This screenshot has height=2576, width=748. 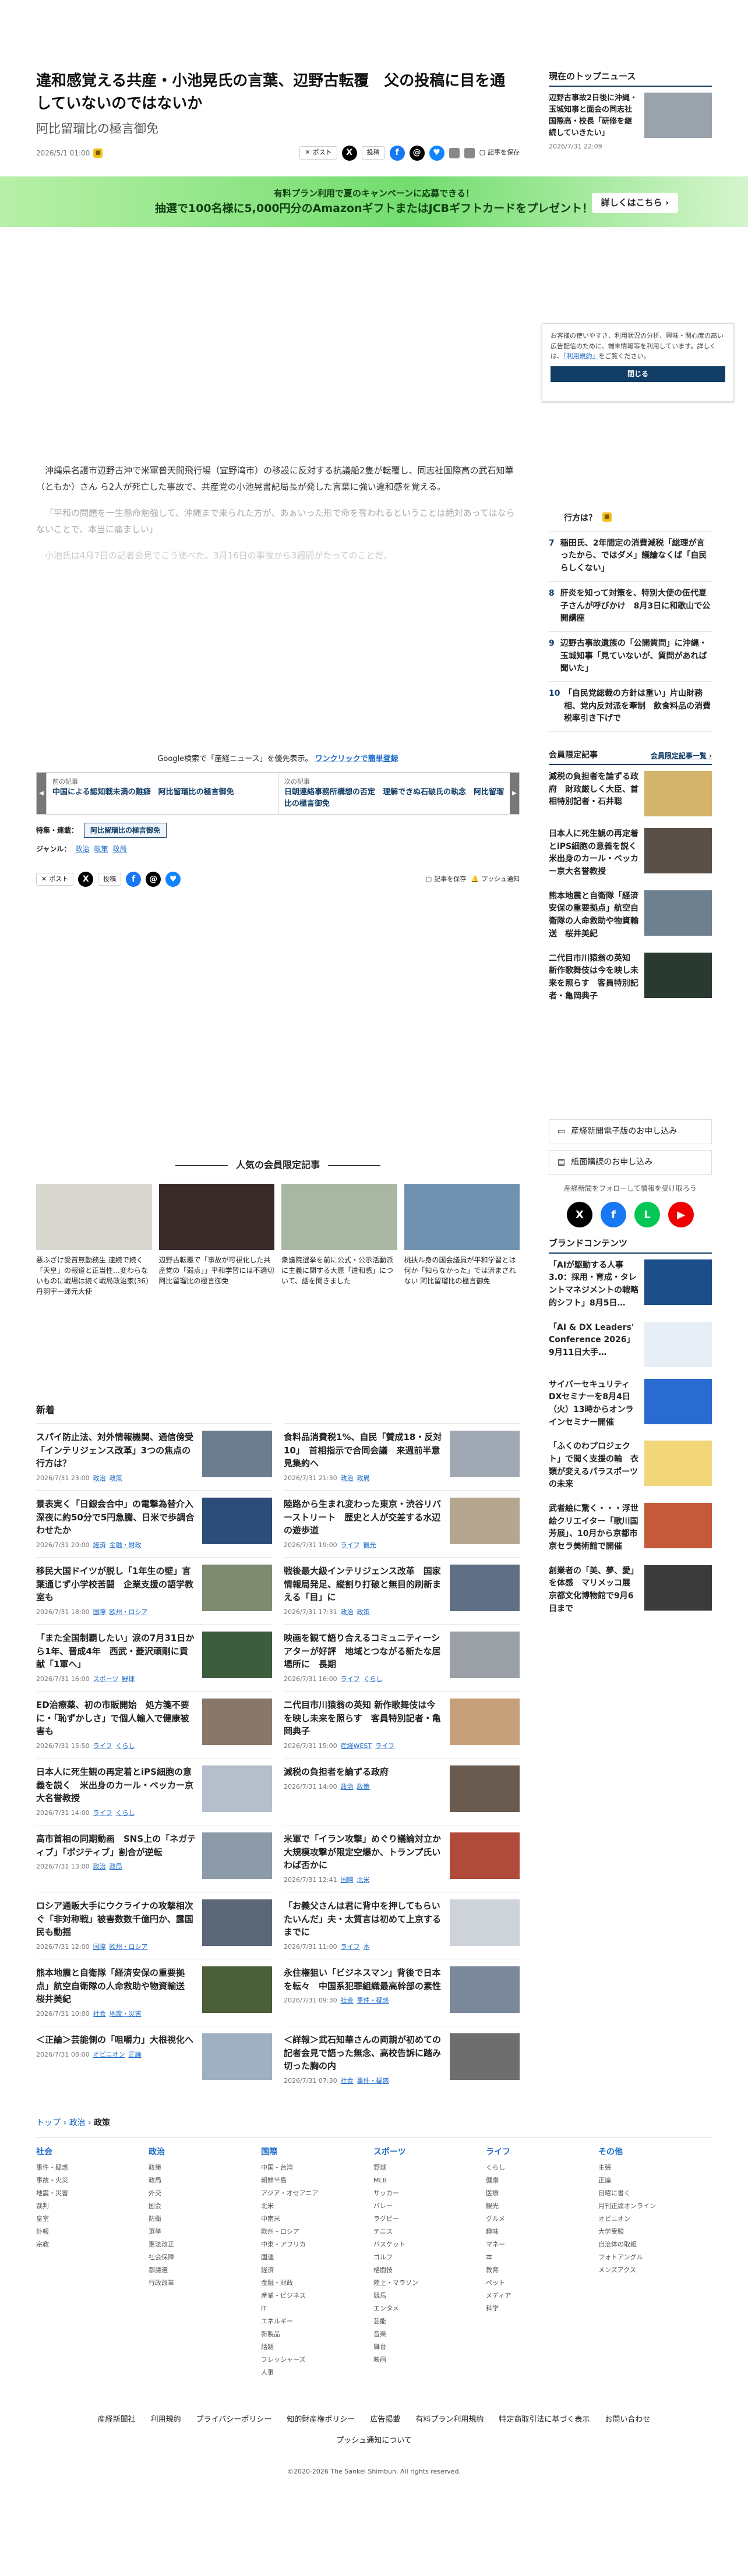 What do you see at coordinates (429, 2180) in the screenshot?
I see `footer-link: MLB` at bounding box center [429, 2180].